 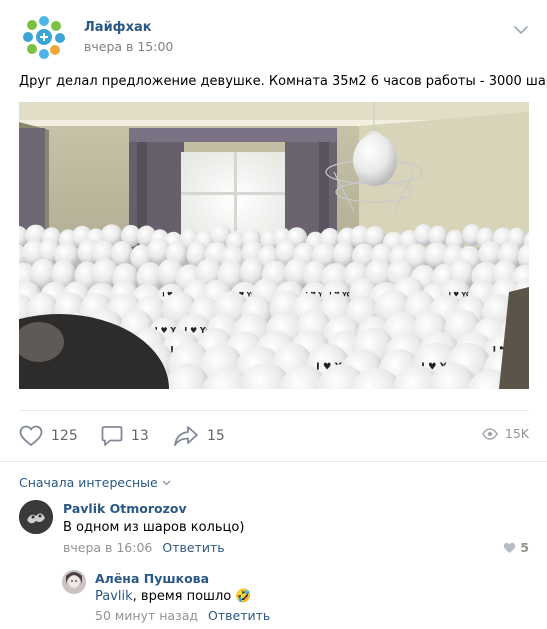 I want to click on group-avatar, so click(x=44, y=37).